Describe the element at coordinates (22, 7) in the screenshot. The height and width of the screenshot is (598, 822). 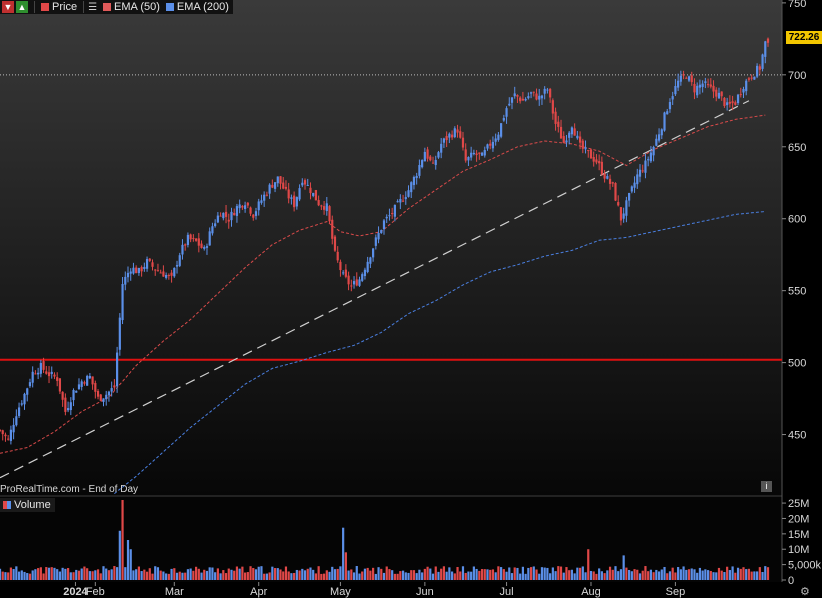
I see `scroll-up-button: ▲` at that location.